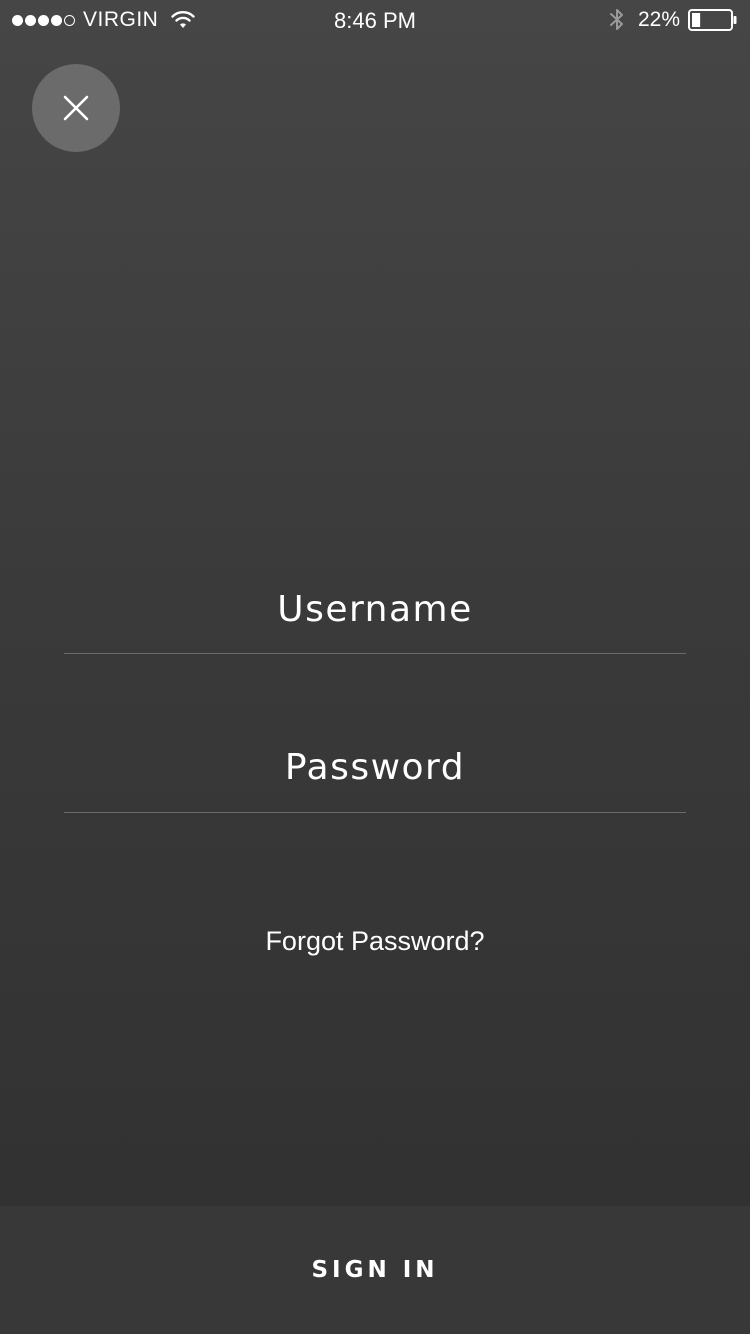  I want to click on username-input, so click(375, 616).